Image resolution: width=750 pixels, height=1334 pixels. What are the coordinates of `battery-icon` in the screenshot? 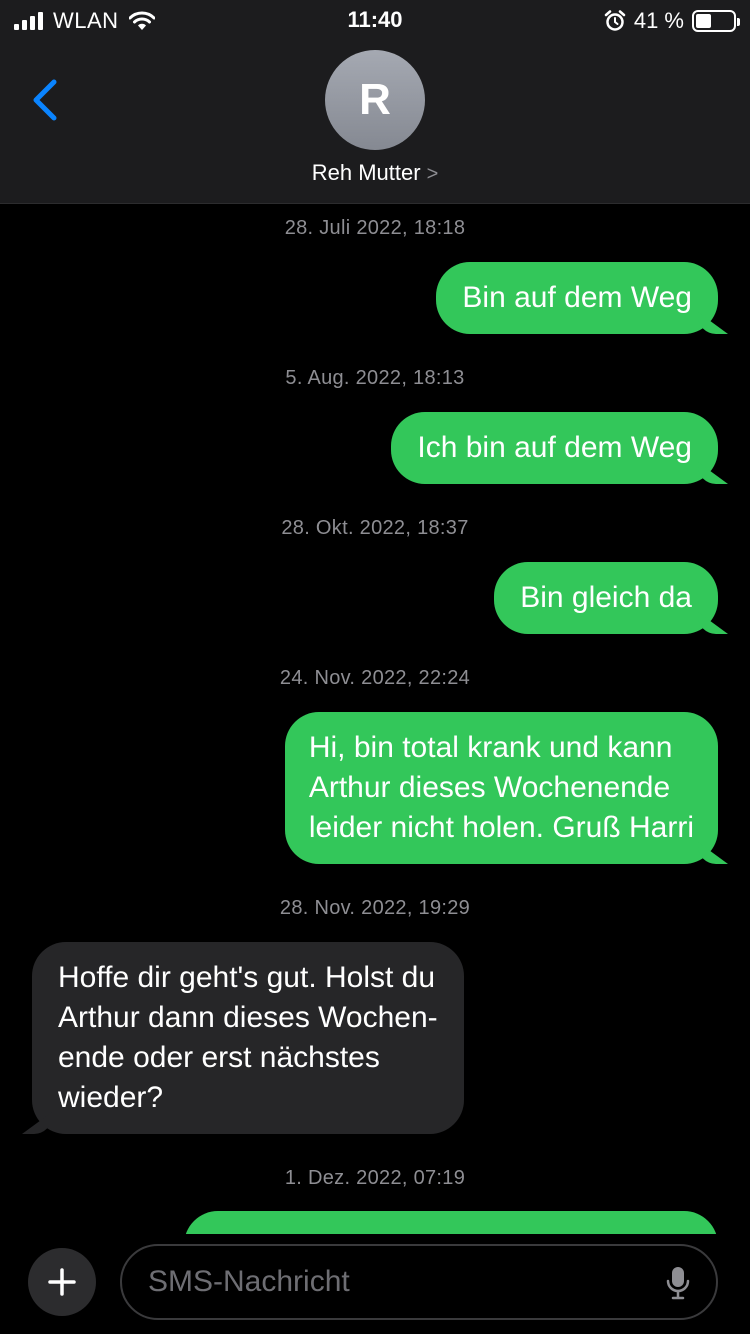 It's located at (716, 21).